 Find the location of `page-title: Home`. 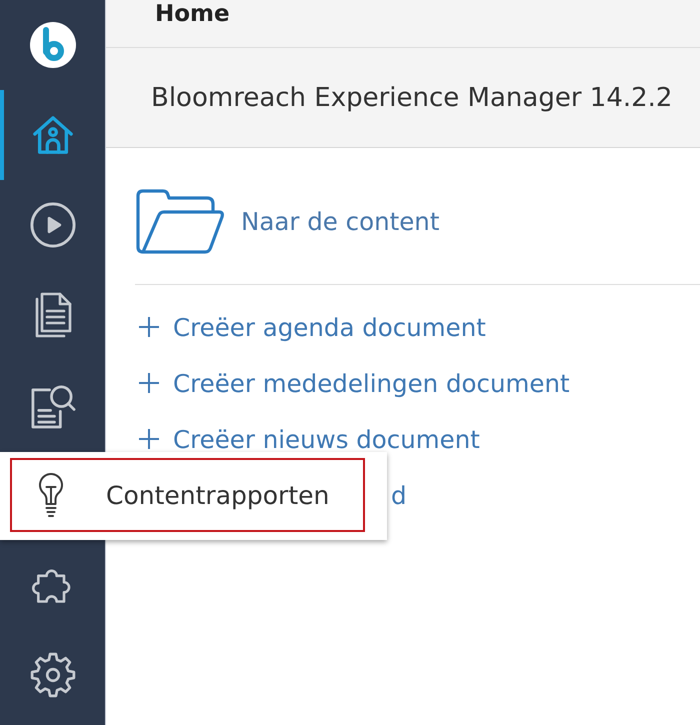

page-title: Home is located at coordinates (192, 14).